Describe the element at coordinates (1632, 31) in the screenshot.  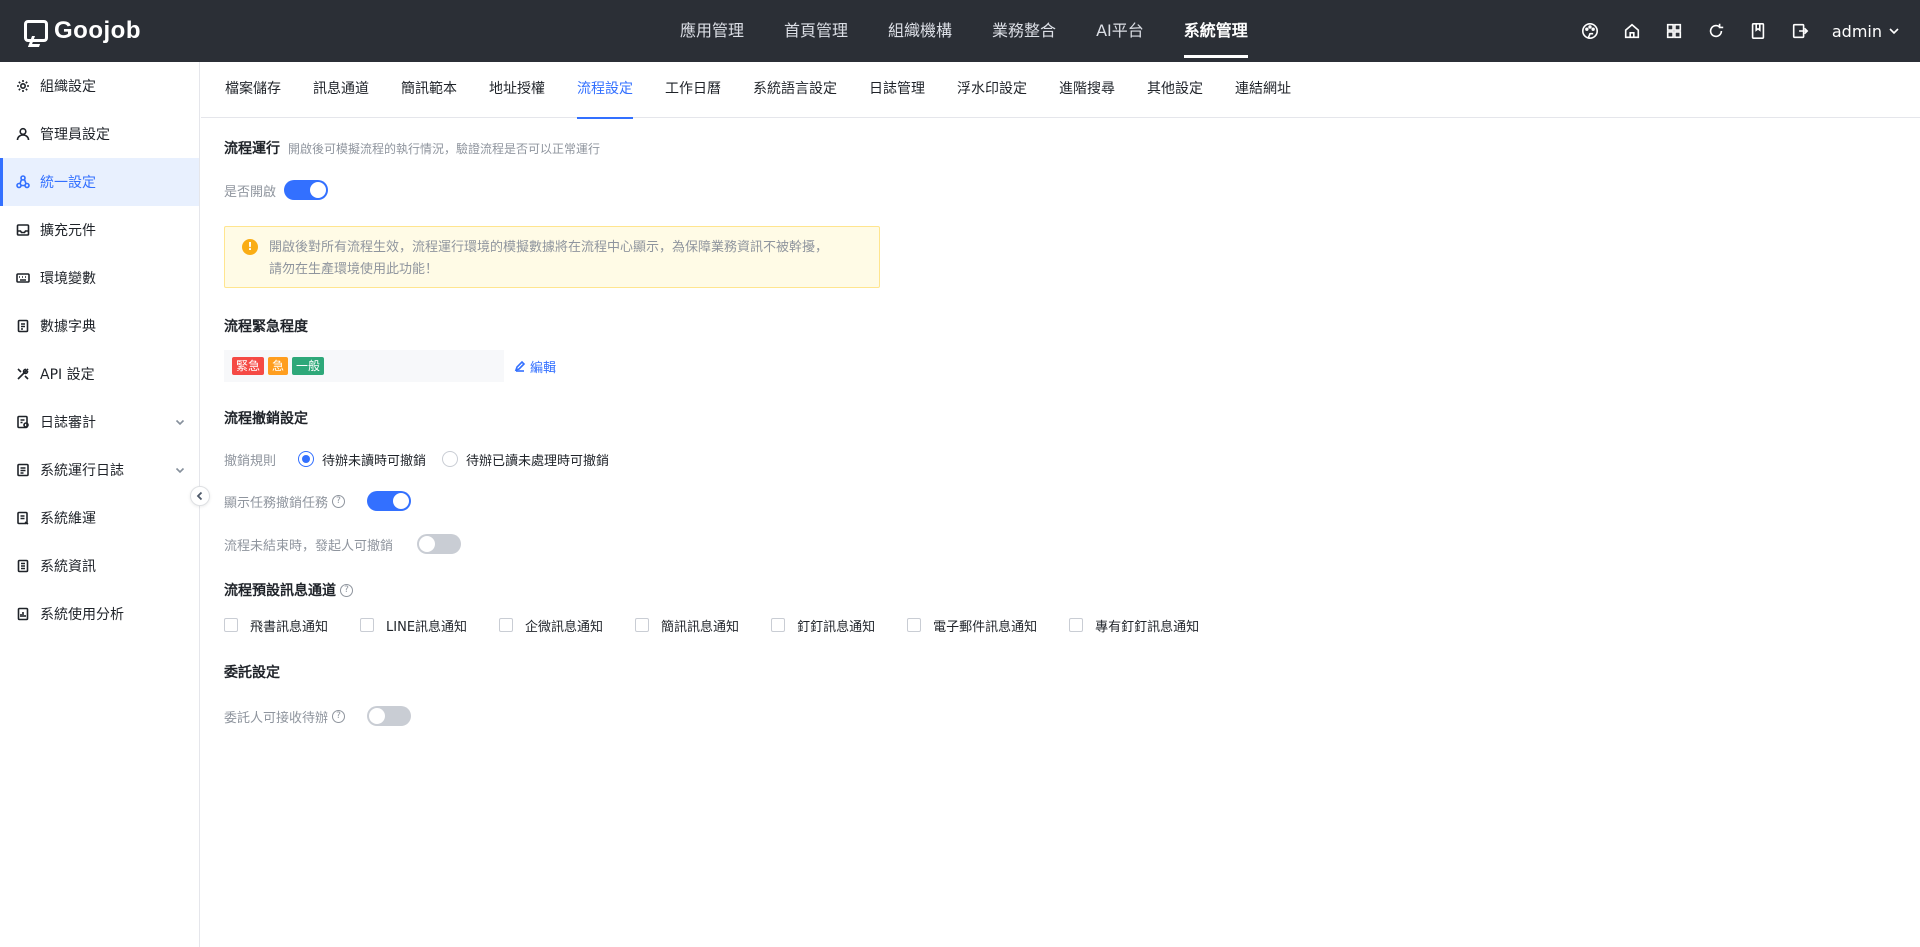
I see `home-icon` at that location.